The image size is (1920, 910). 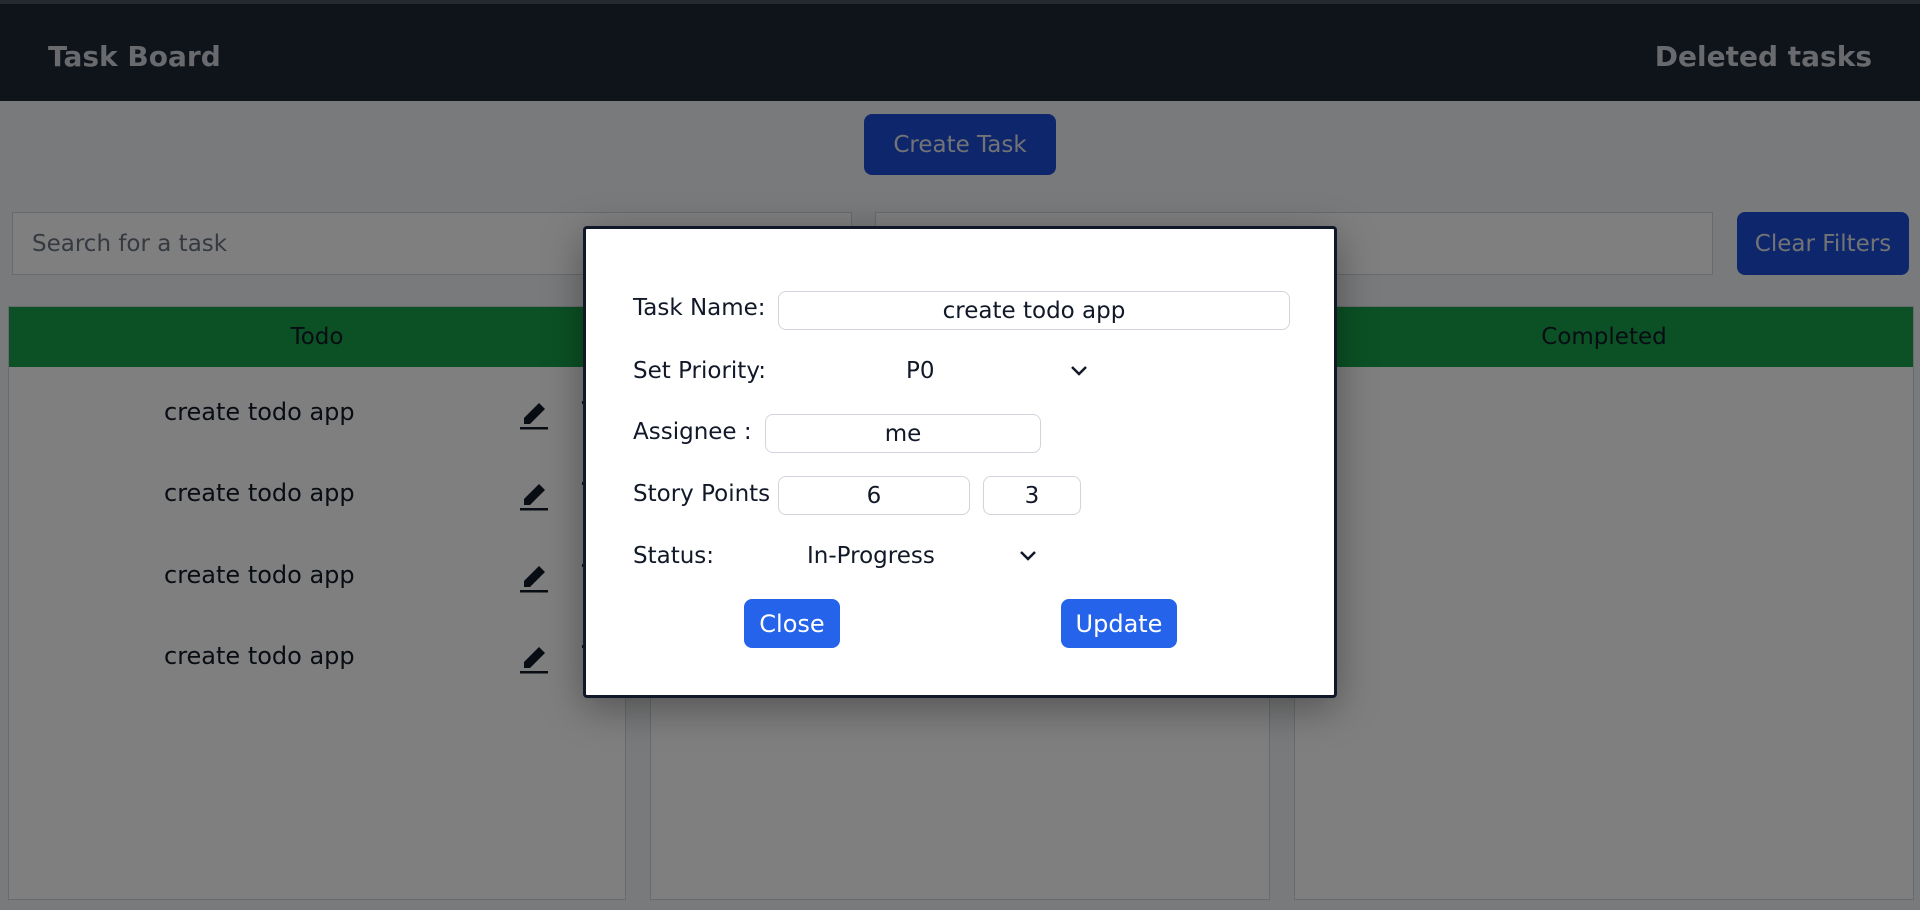 I want to click on status-select: In-Progress, so click(x=927, y=558).